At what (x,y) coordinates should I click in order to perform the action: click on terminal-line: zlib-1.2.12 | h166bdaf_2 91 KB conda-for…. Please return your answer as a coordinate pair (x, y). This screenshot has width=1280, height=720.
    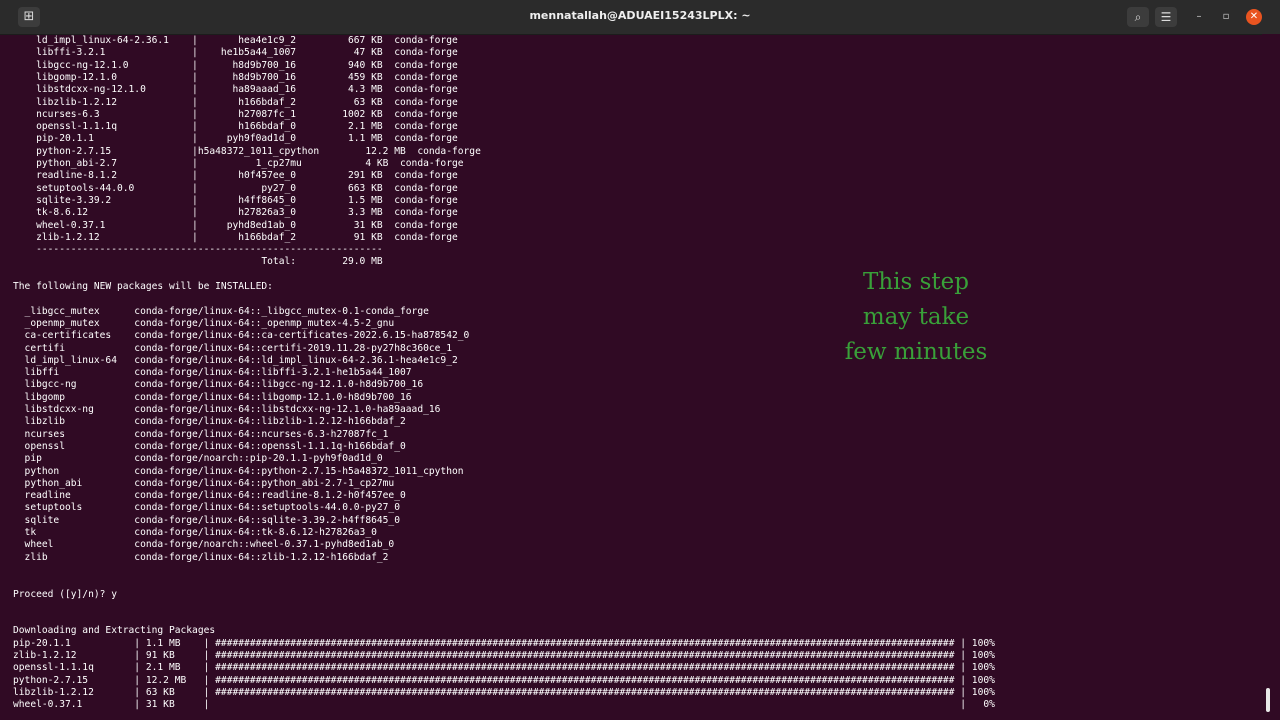
    Looking at the image, I should click on (235, 237).